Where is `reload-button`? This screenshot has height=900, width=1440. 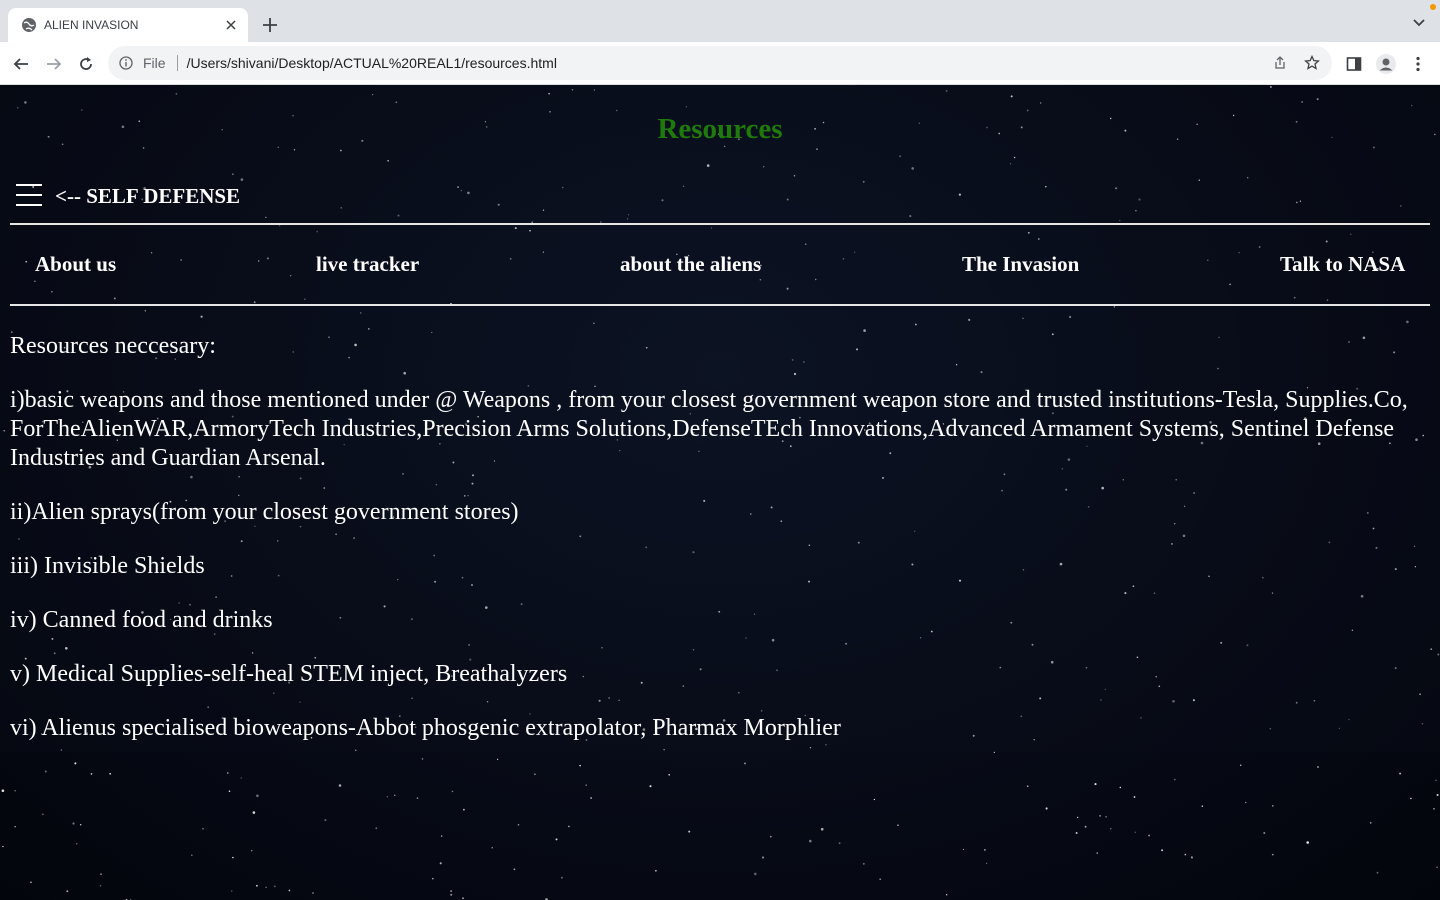
reload-button is located at coordinates (86, 64).